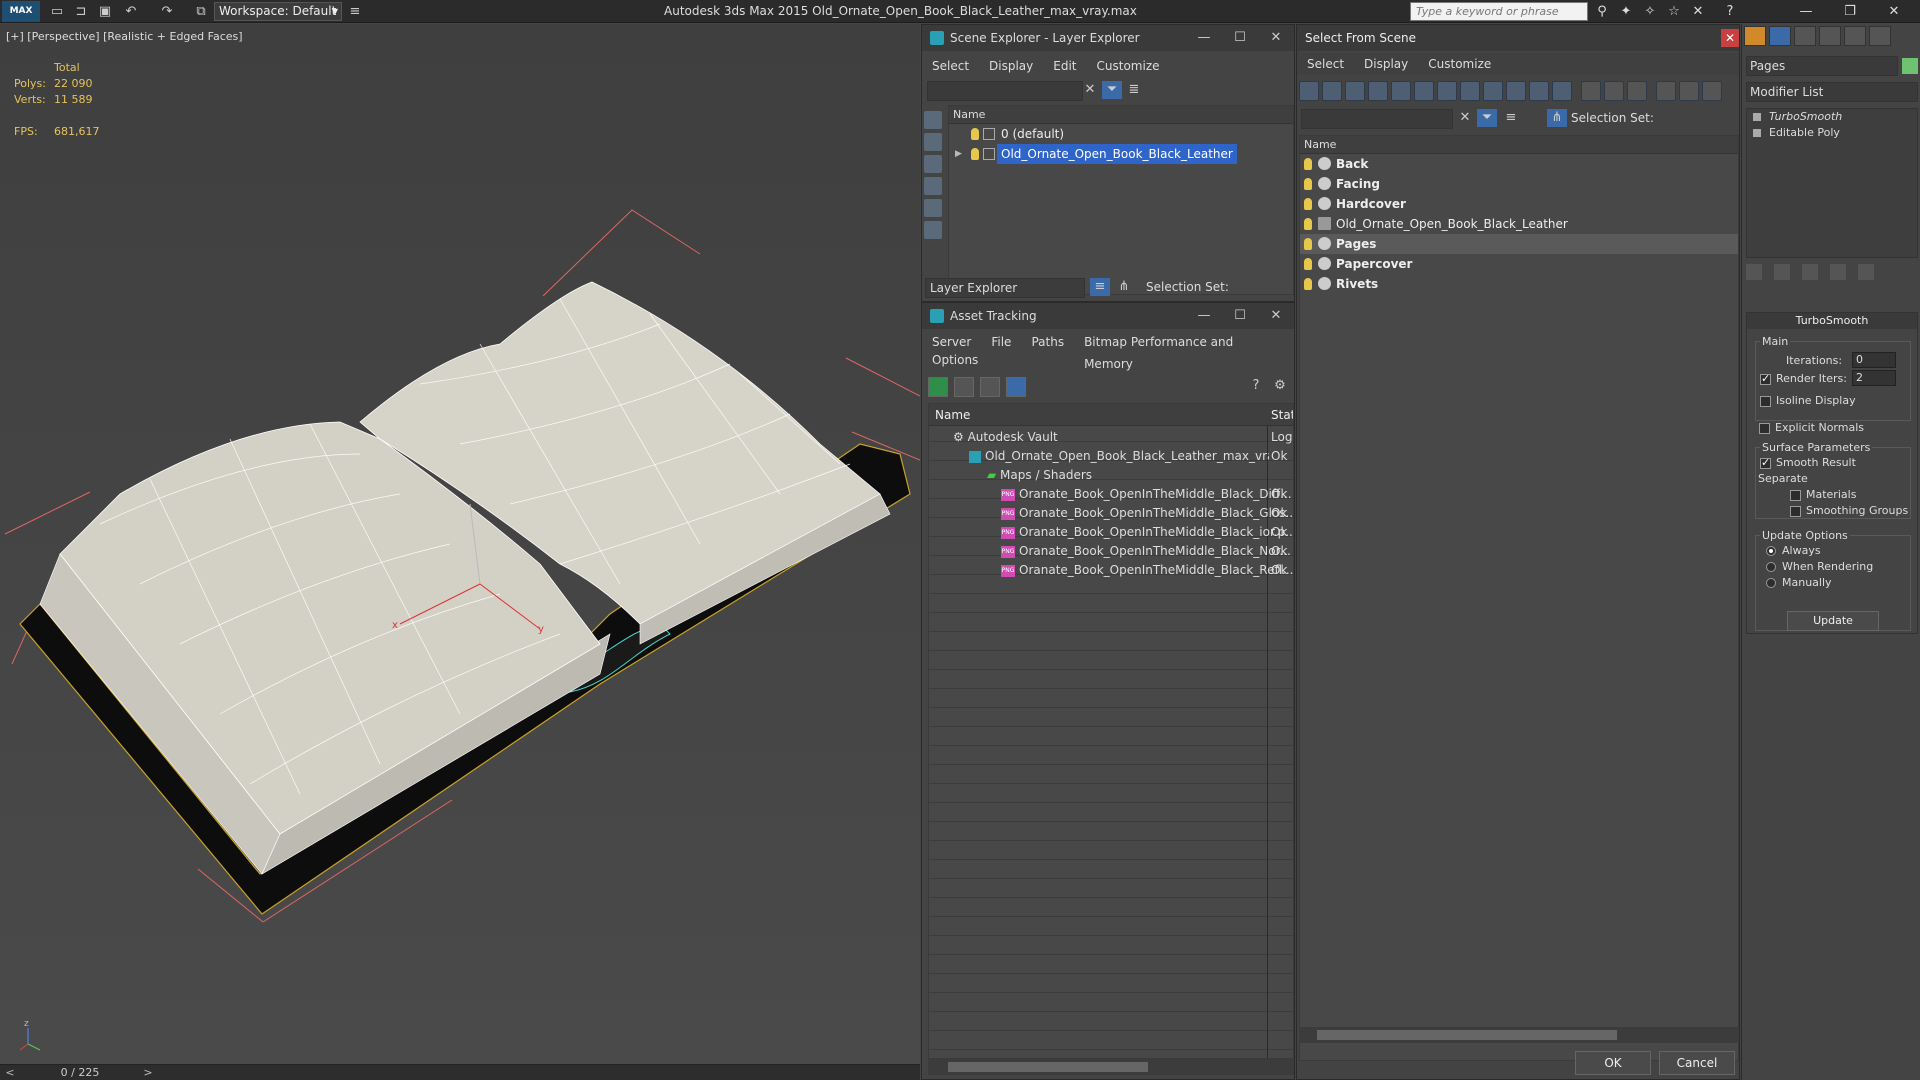  I want to click on column-status: Stat, so click(1282, 415).